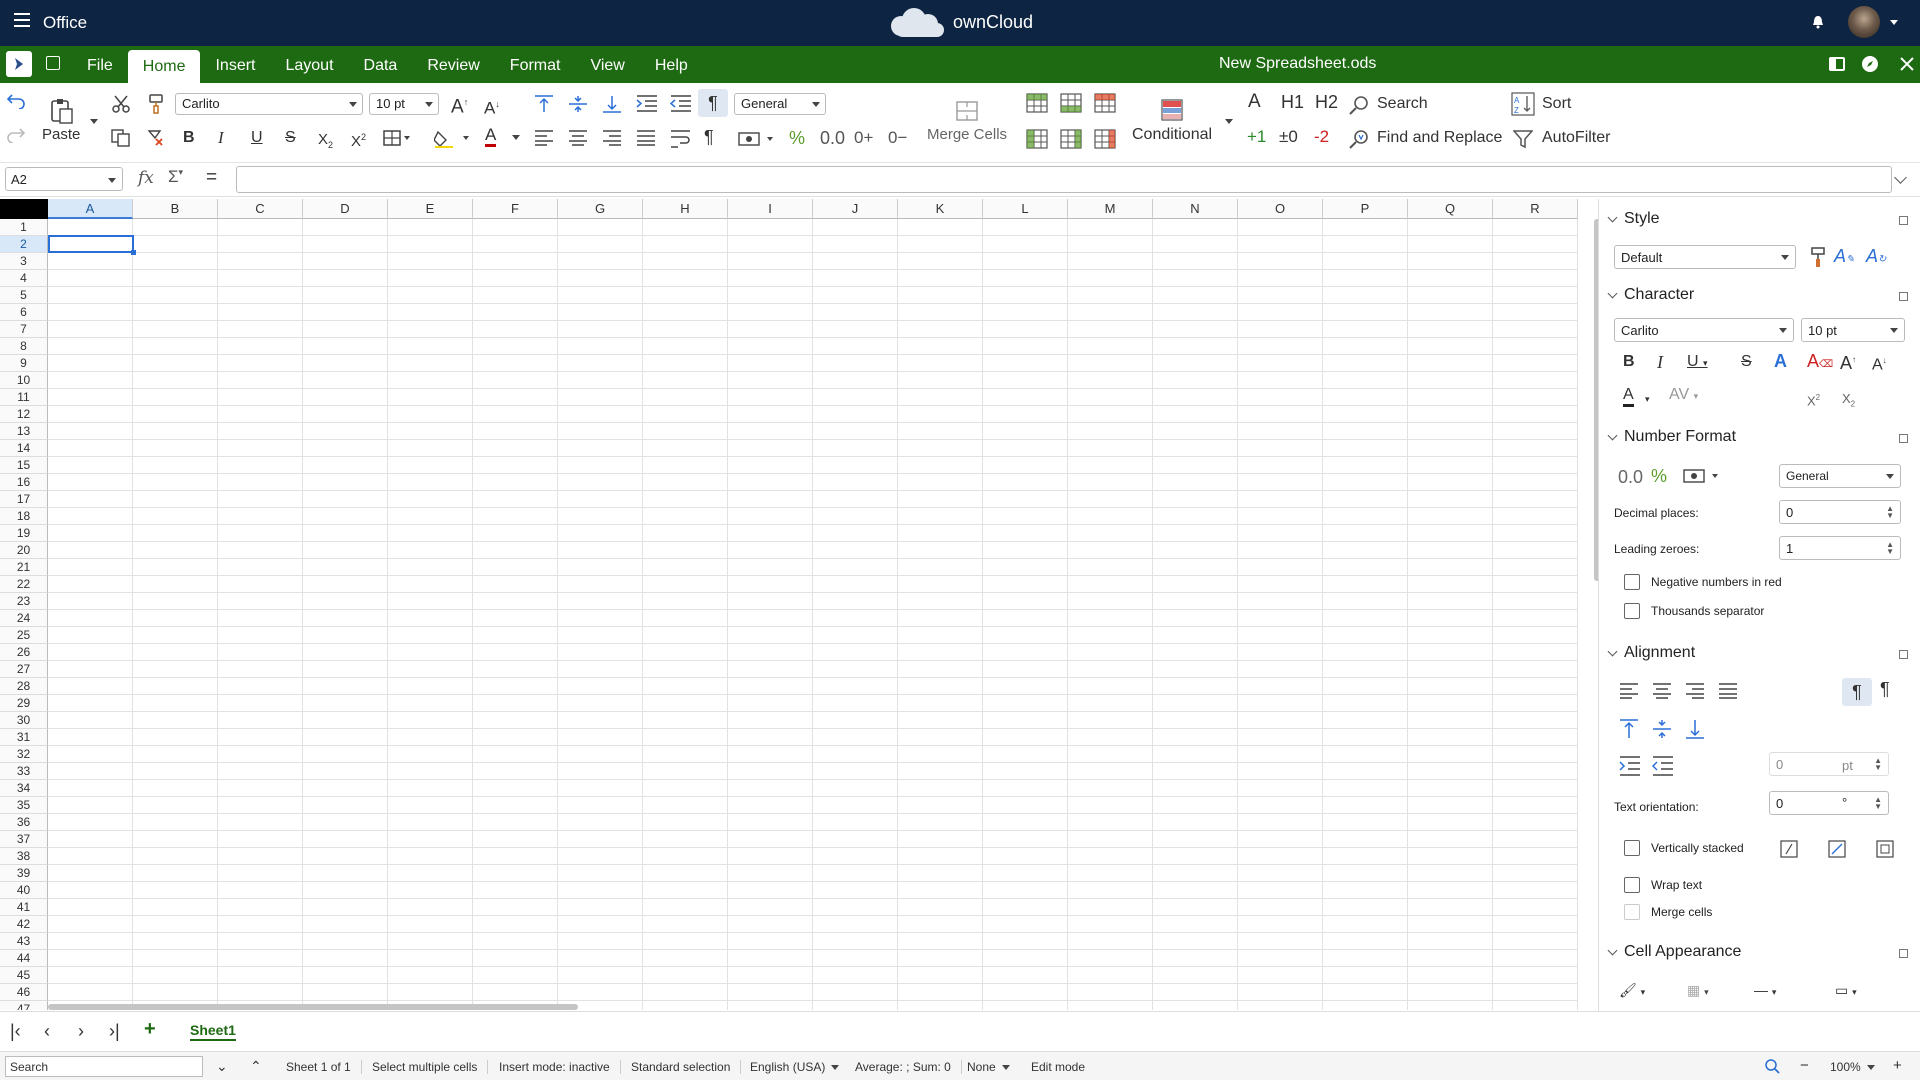 The image size is (1920, 1080). What do you see at coordinates (24, 975) in the screenshot?
I see `row-header-45: 45` at bounding box center [24, 975].